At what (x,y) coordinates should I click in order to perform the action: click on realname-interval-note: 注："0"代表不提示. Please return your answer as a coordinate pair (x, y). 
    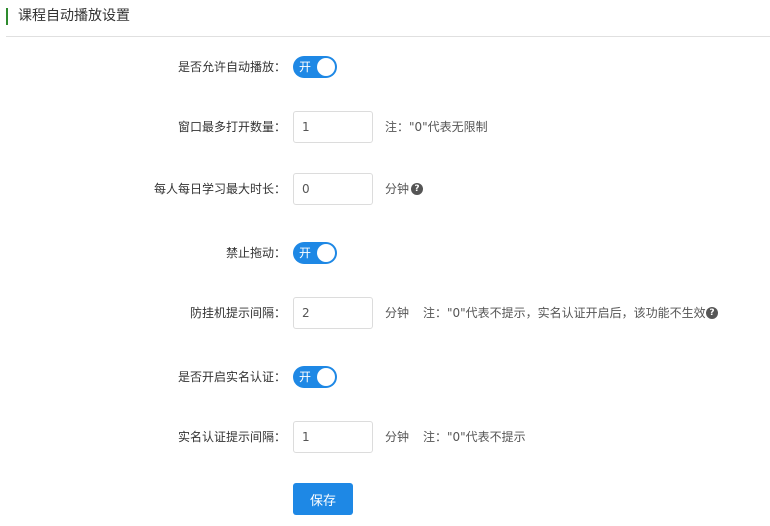
    Looking at the image, I should click on (474, 437).